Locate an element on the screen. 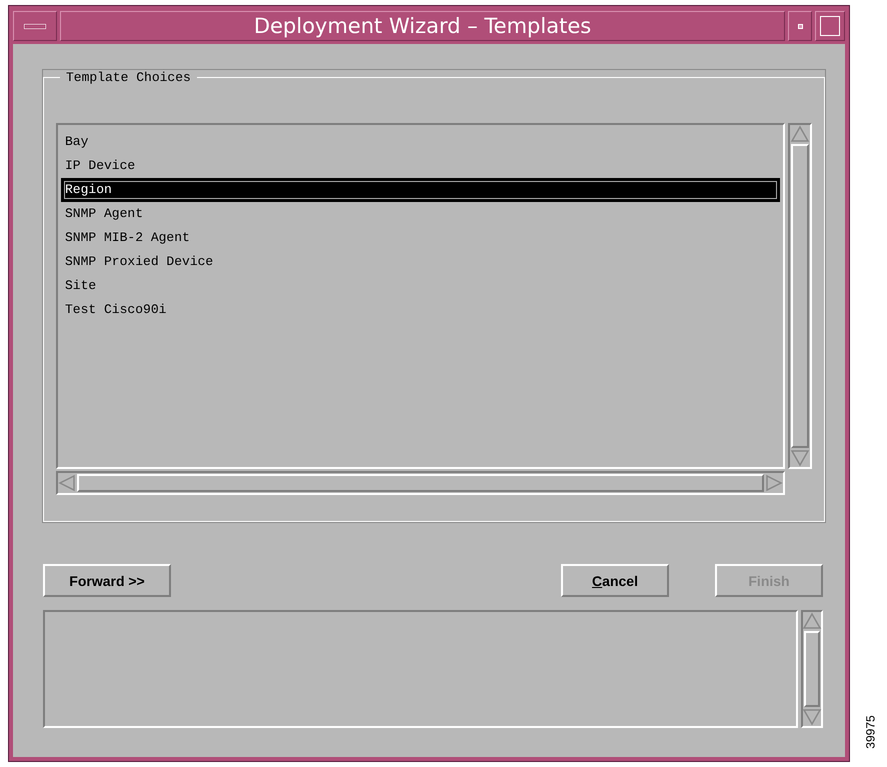 The height and width of the screenshot is (767, 887). list-item: SNMP MIB-2 Agent is located at coordinates (420, 238).